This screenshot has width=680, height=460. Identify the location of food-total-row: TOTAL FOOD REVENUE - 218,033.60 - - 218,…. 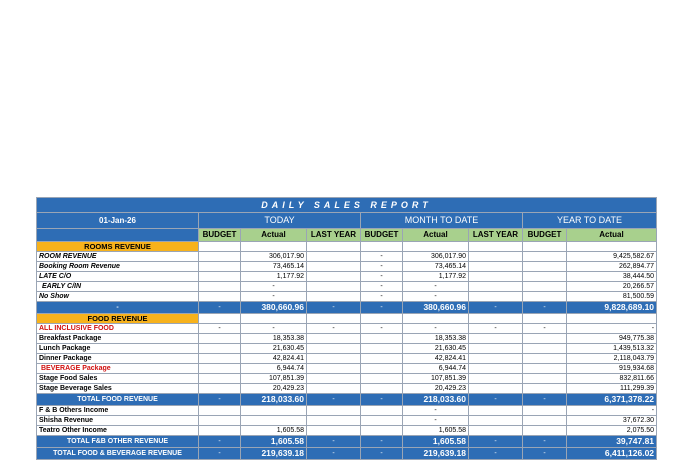
(347, 399).